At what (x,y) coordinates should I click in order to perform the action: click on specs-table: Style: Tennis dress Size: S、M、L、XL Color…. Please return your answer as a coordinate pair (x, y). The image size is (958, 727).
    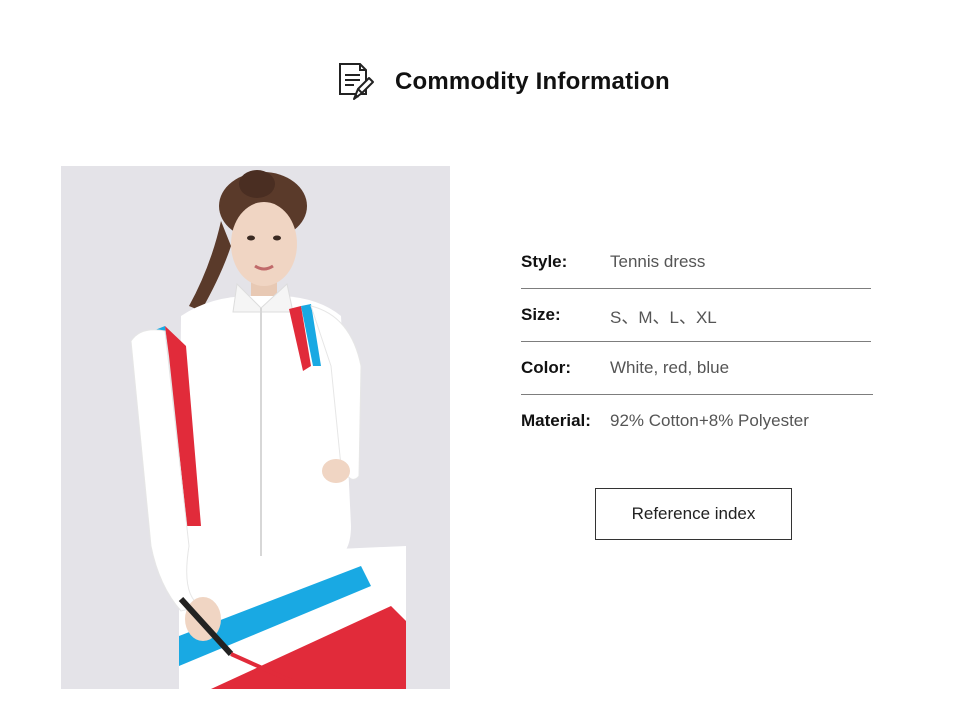
    Looking at the image, I should click on (697, 341).